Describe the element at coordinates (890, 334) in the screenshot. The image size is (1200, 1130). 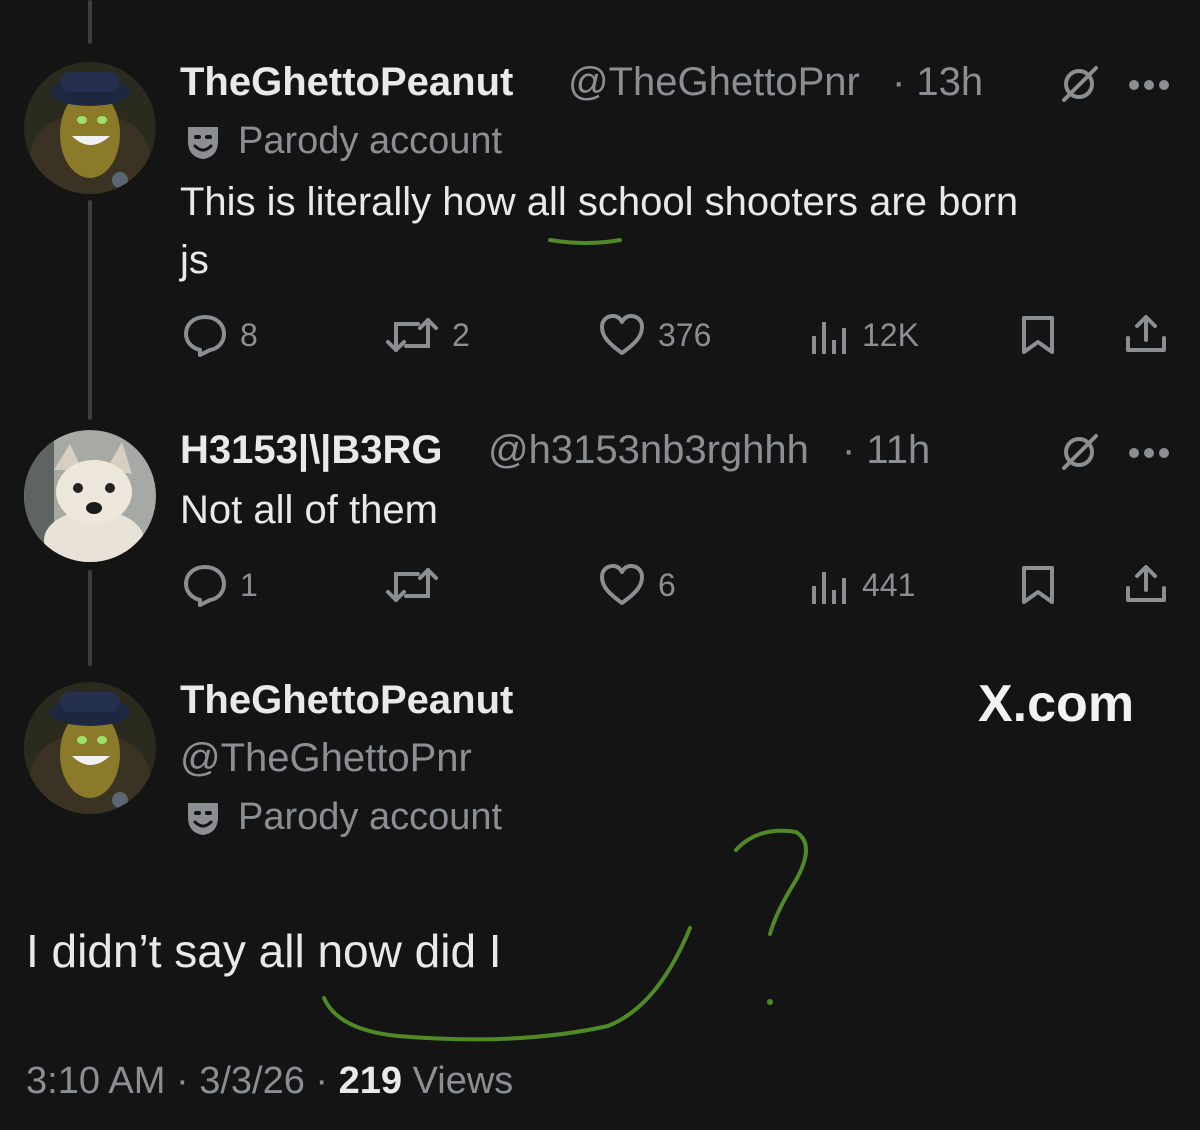
I see `views-count: 12K` at that location.